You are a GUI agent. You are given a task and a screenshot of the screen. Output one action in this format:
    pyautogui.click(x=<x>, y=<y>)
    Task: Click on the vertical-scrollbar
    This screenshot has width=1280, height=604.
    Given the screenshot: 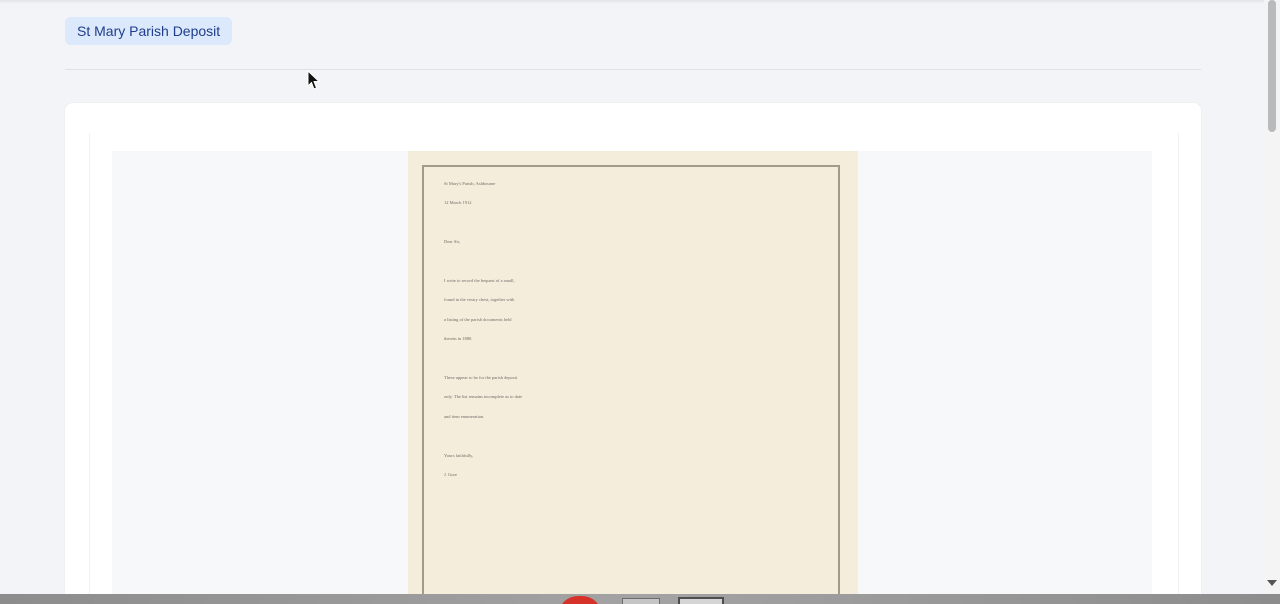 What is the action you would take?
    pyautogui.click(x=1272, y=297)
    